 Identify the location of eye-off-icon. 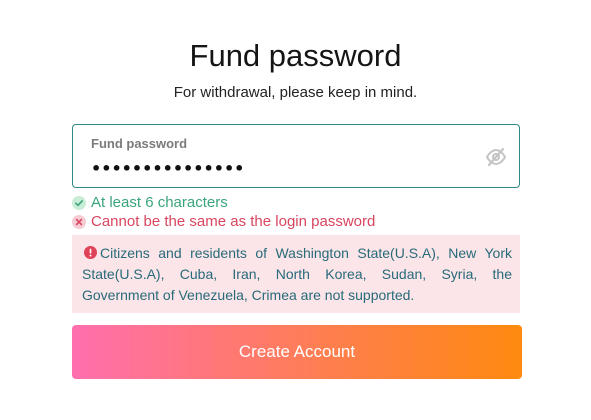
(496, 157).